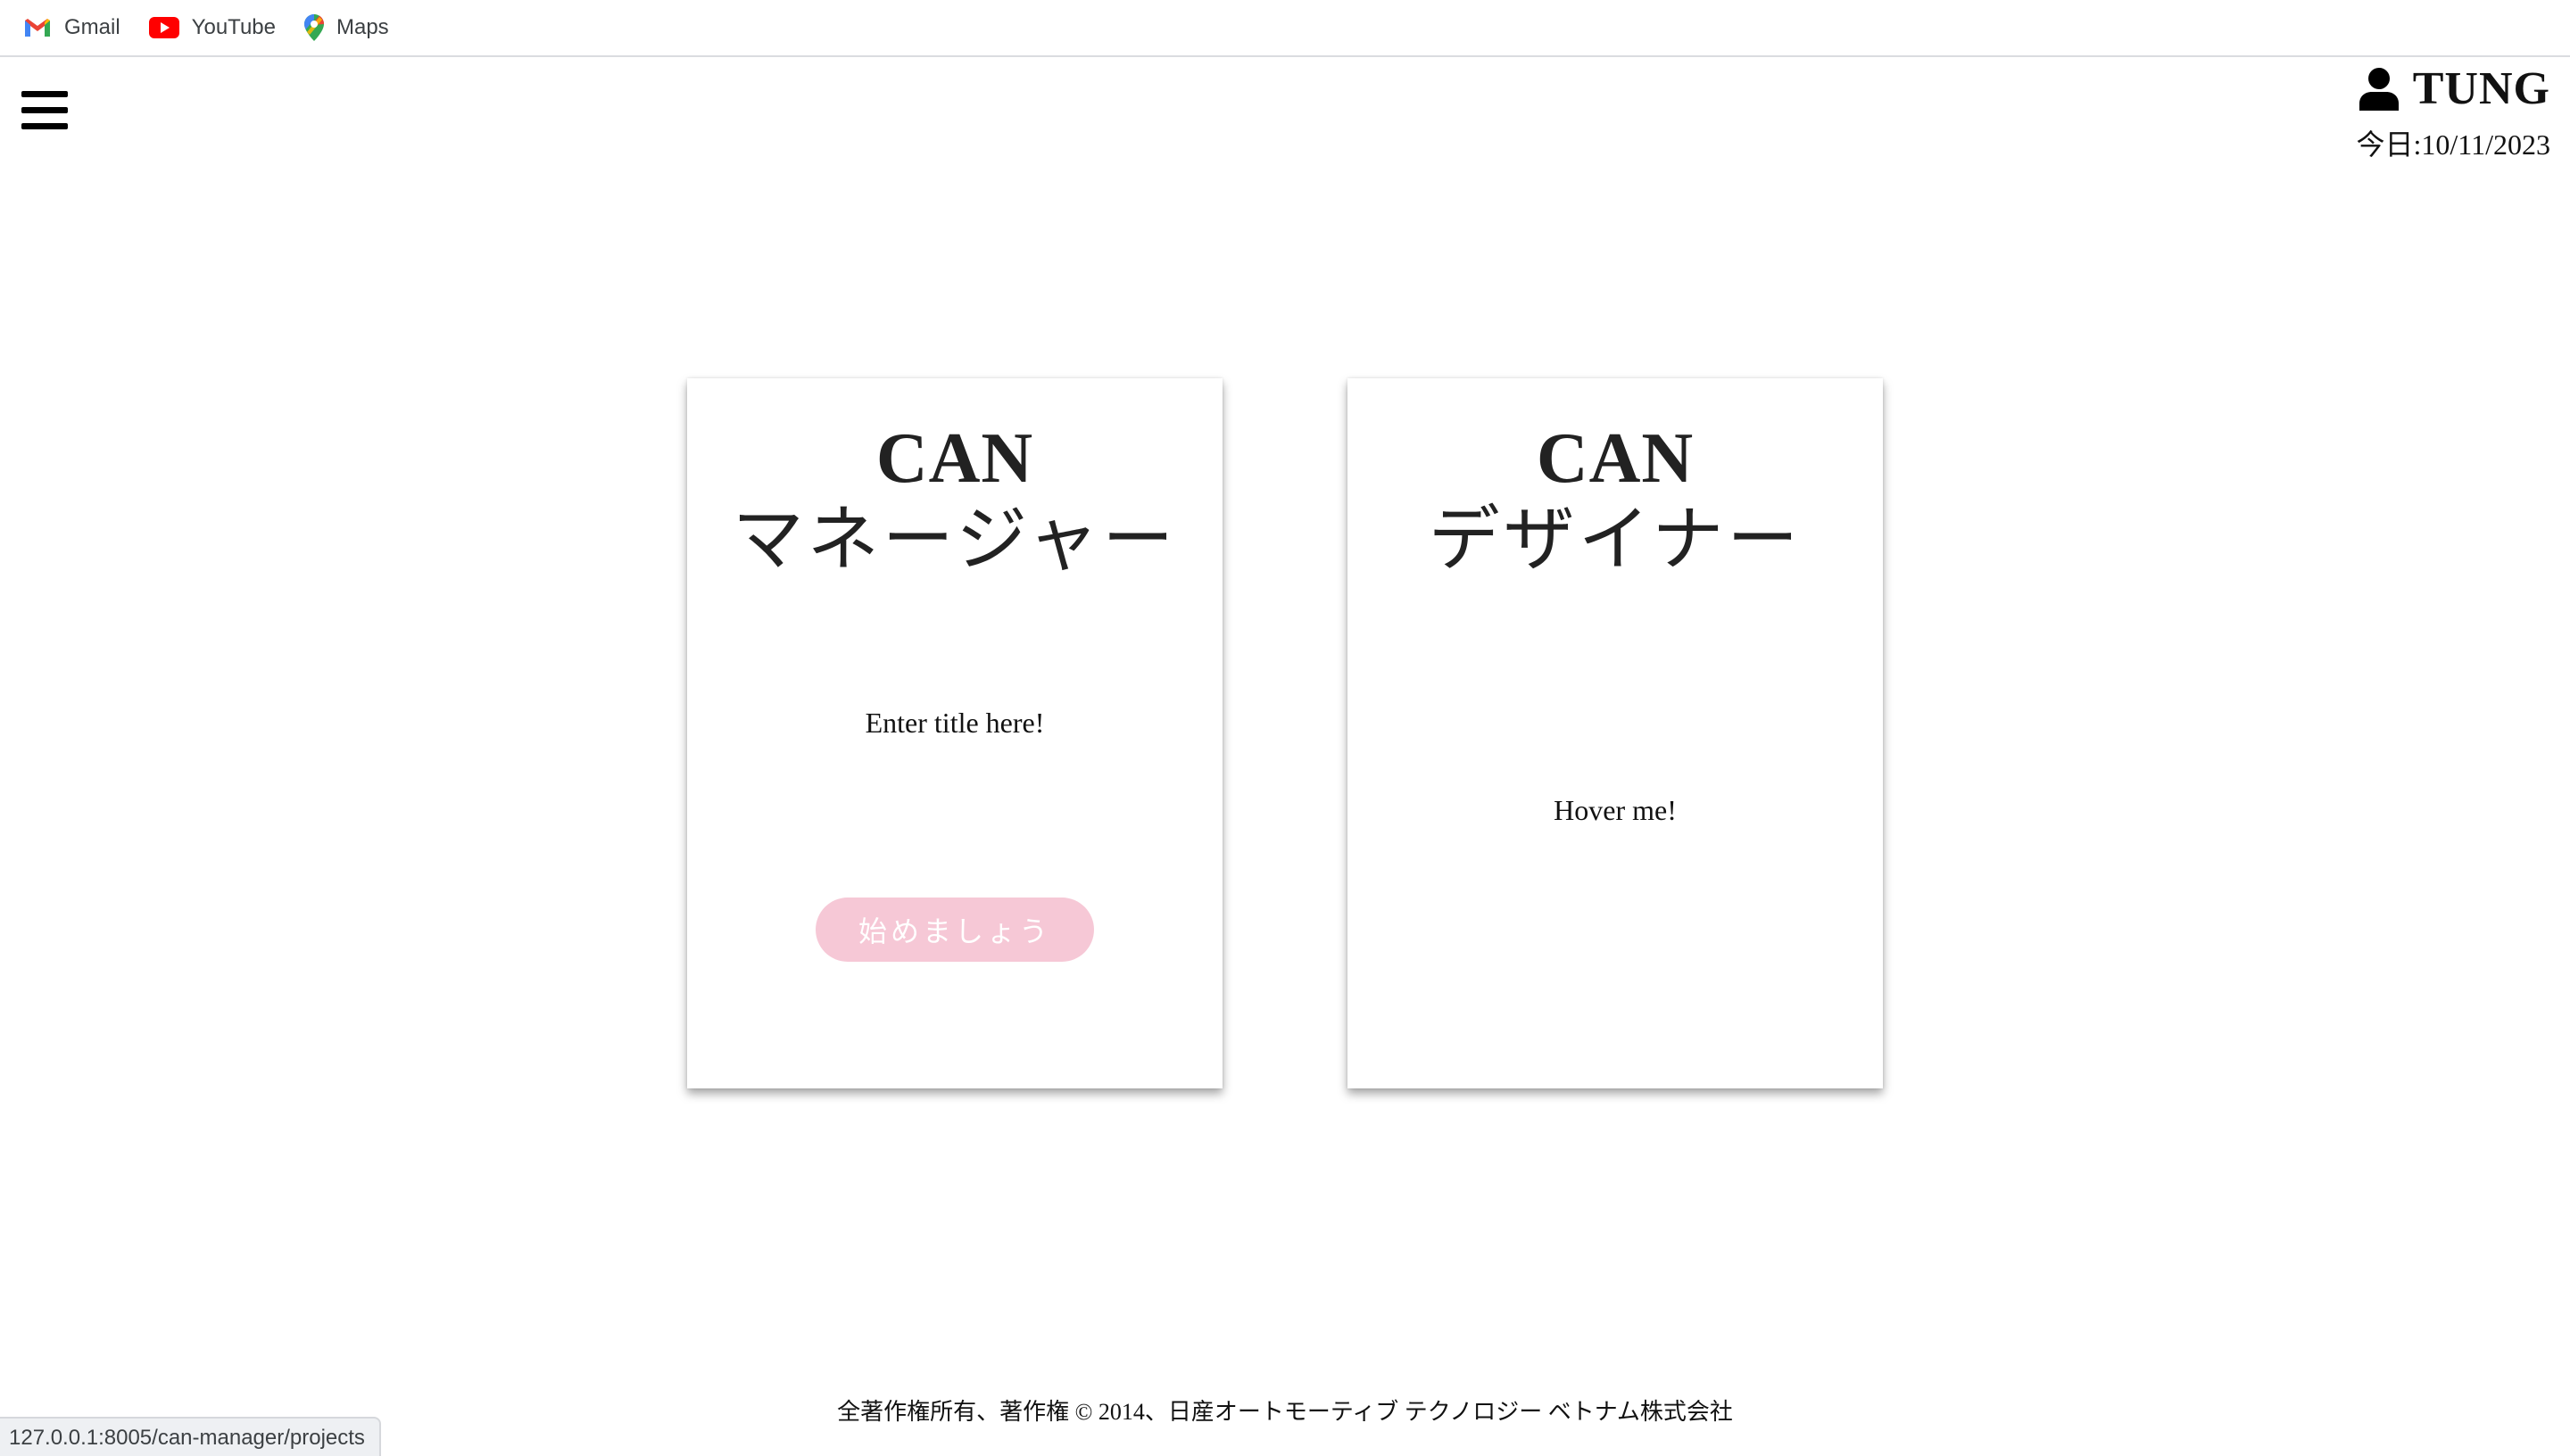 The height and width of the screenshot is (1456, 2570). What do you see at coordinates (1285, 28) in the screenshot?
I see `bookmarks-bar: Gmail YouTube Maps` at bounding box center [1285, 28].